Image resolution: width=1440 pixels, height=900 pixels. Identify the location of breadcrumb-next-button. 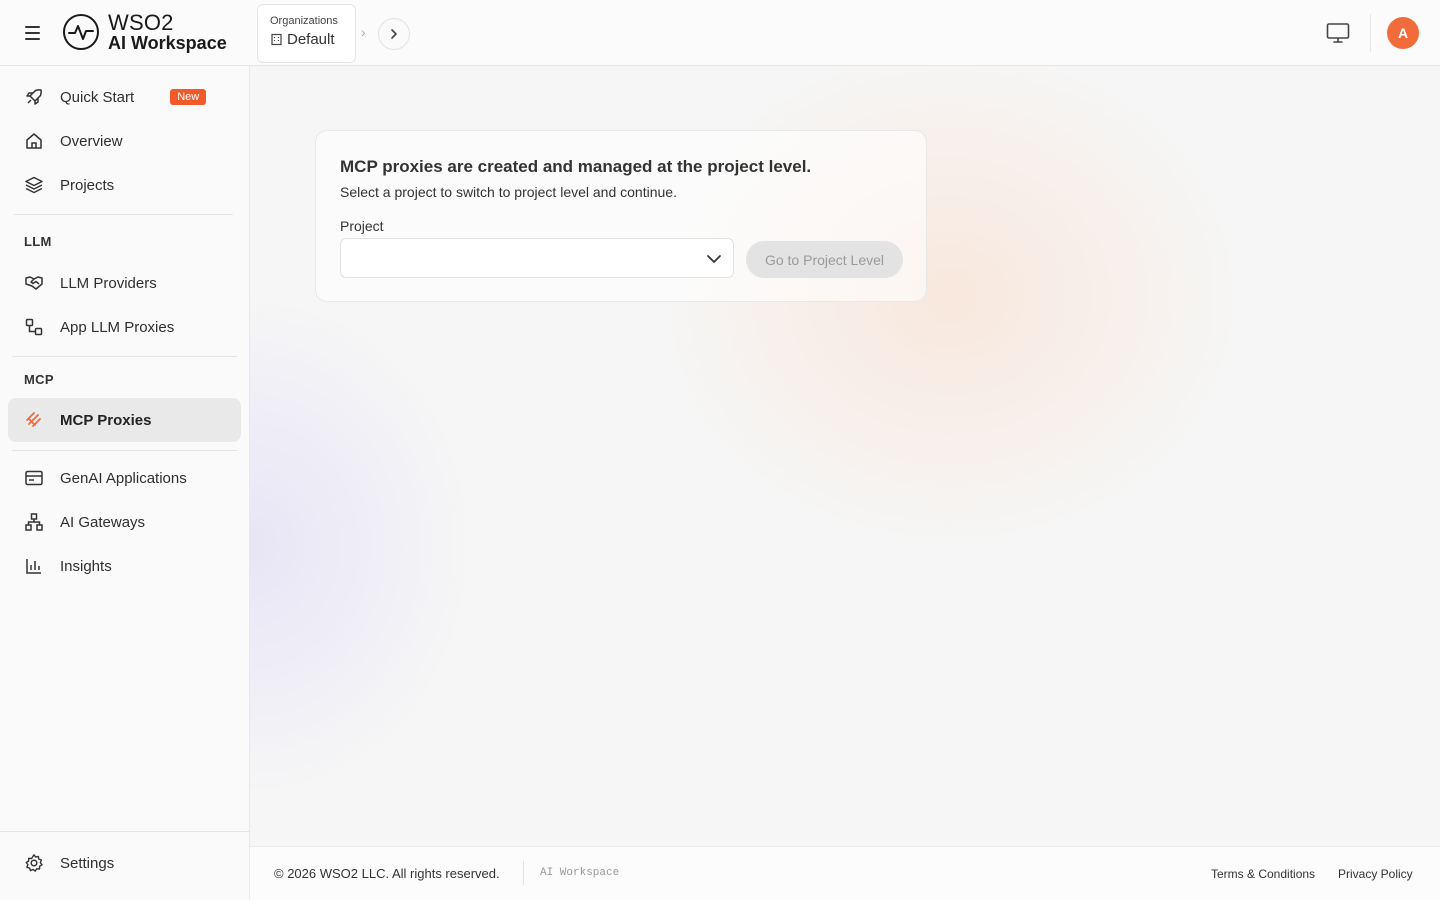
(394, 34).